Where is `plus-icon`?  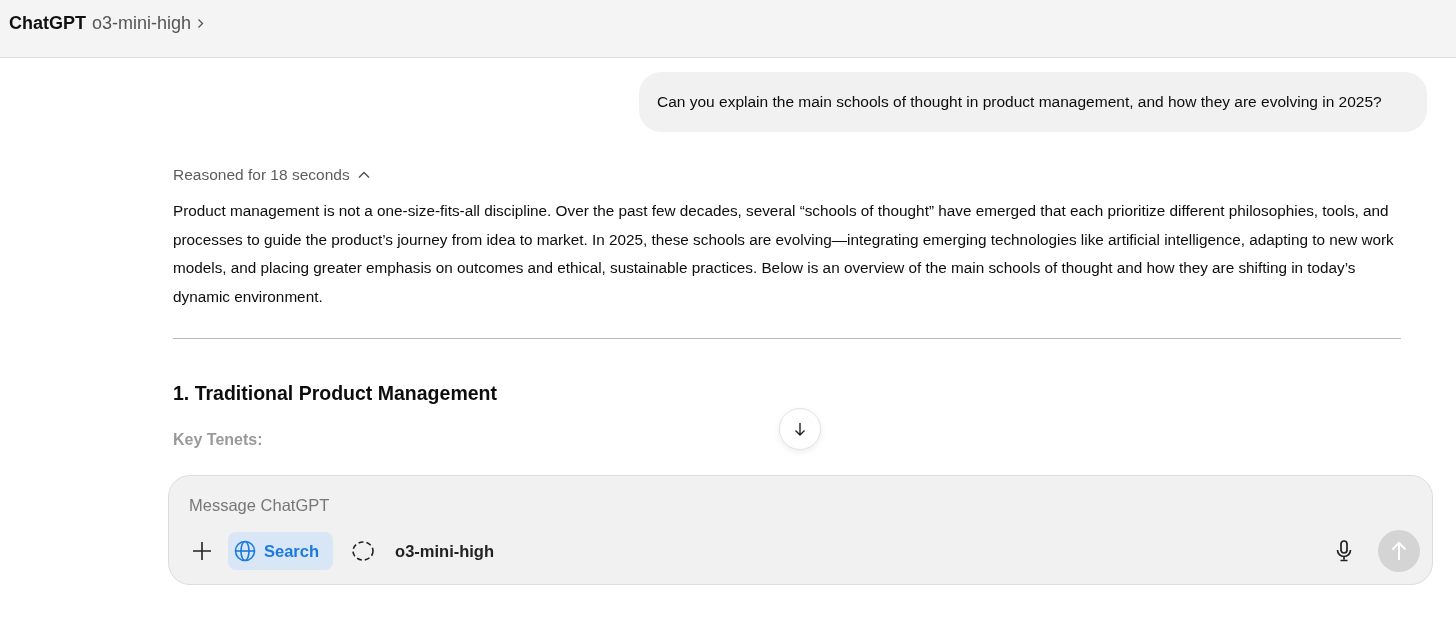 plus-icon is located at coordinates (202, 551).